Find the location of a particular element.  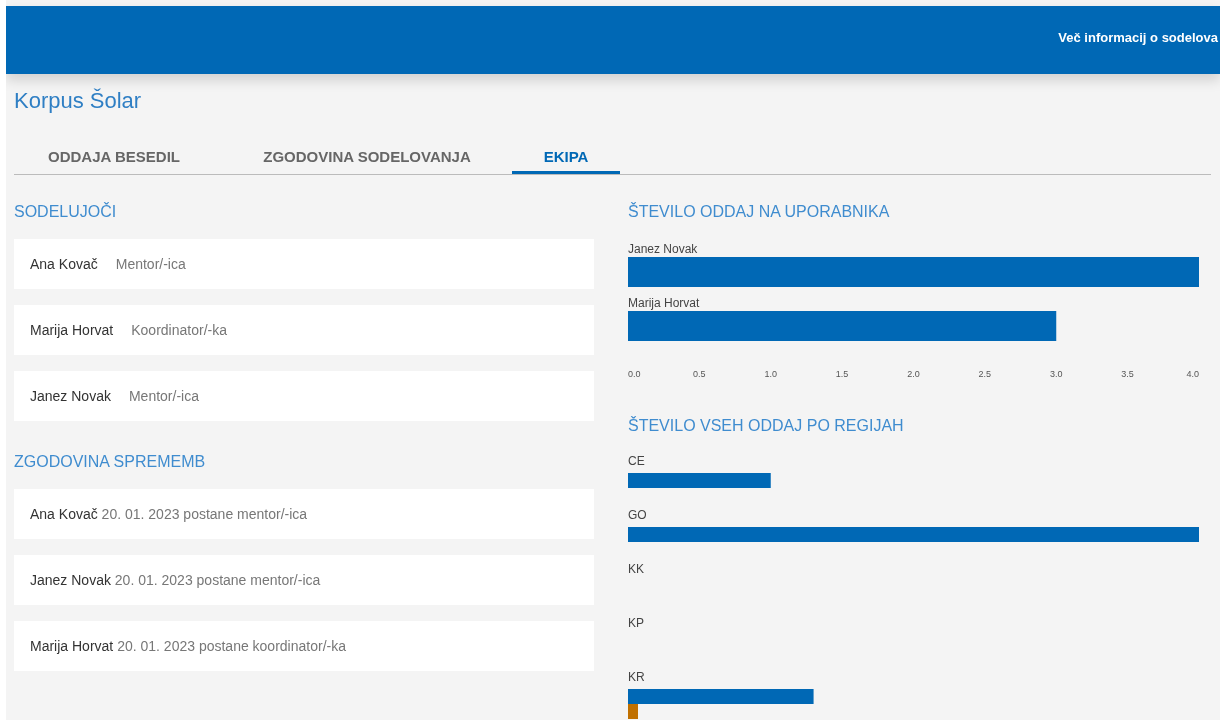

axis-tick-label: 1.5 is located at coordinates (842, 374).